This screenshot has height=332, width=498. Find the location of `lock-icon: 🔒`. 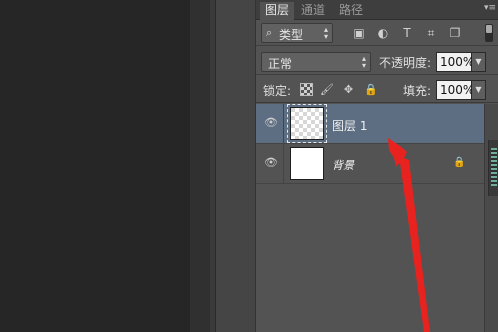

lock-icon: 🔒 is located at coordinates (459, 162).